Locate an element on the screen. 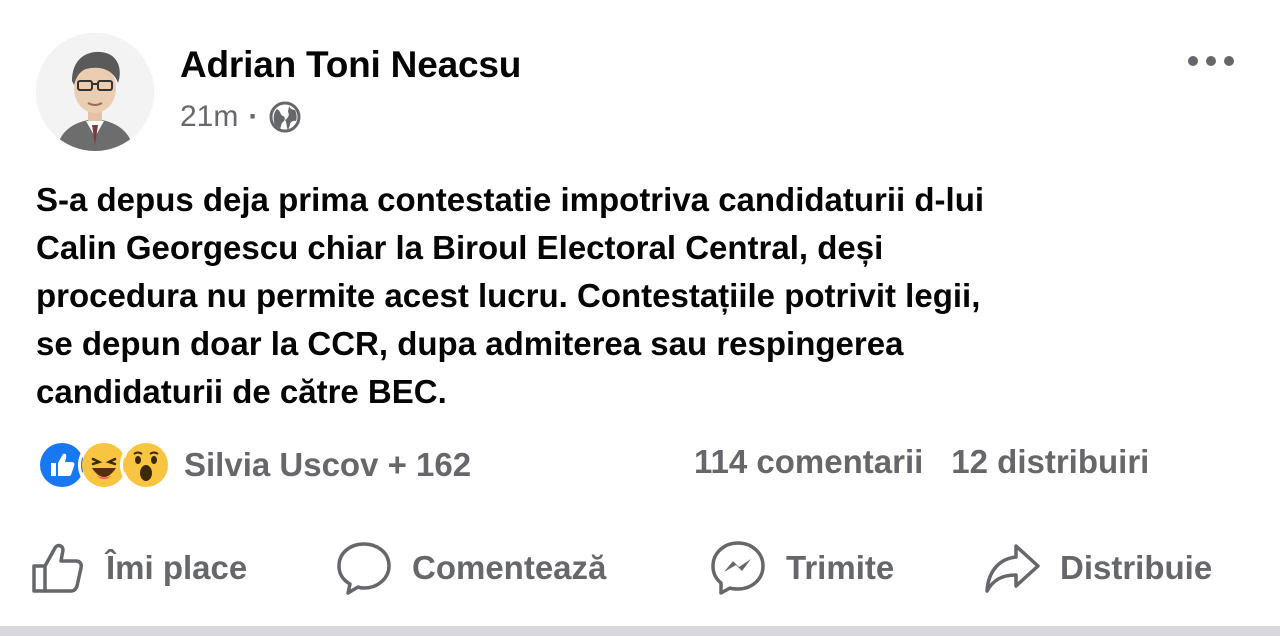 The width and height of the screenshot is (1280, 636). messenger-icon is located at coordinates (738, 568).